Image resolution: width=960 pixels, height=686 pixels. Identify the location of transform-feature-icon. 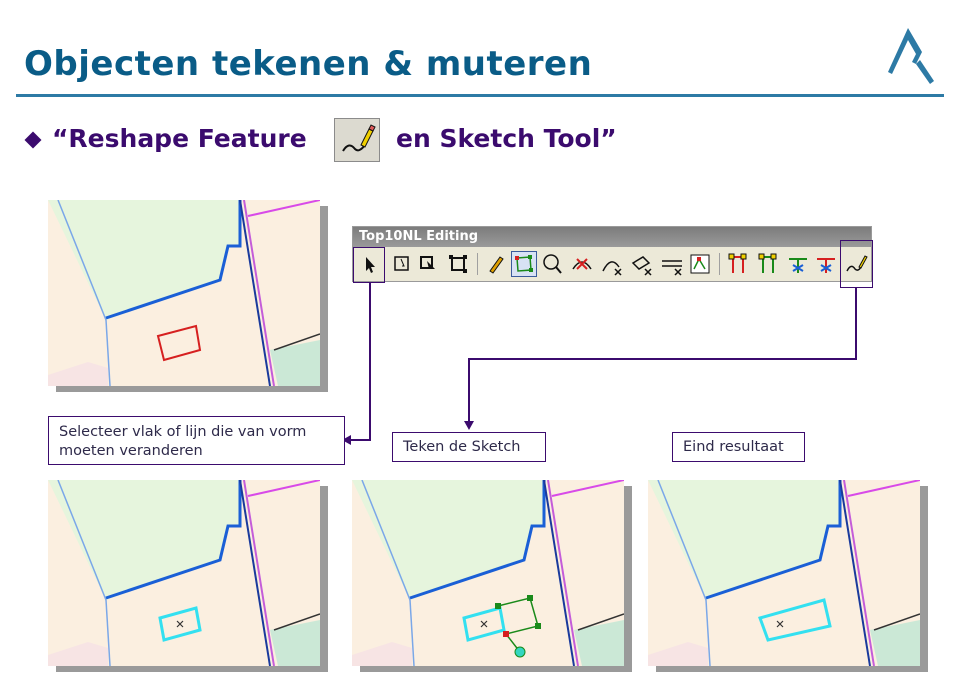
(458, 264).